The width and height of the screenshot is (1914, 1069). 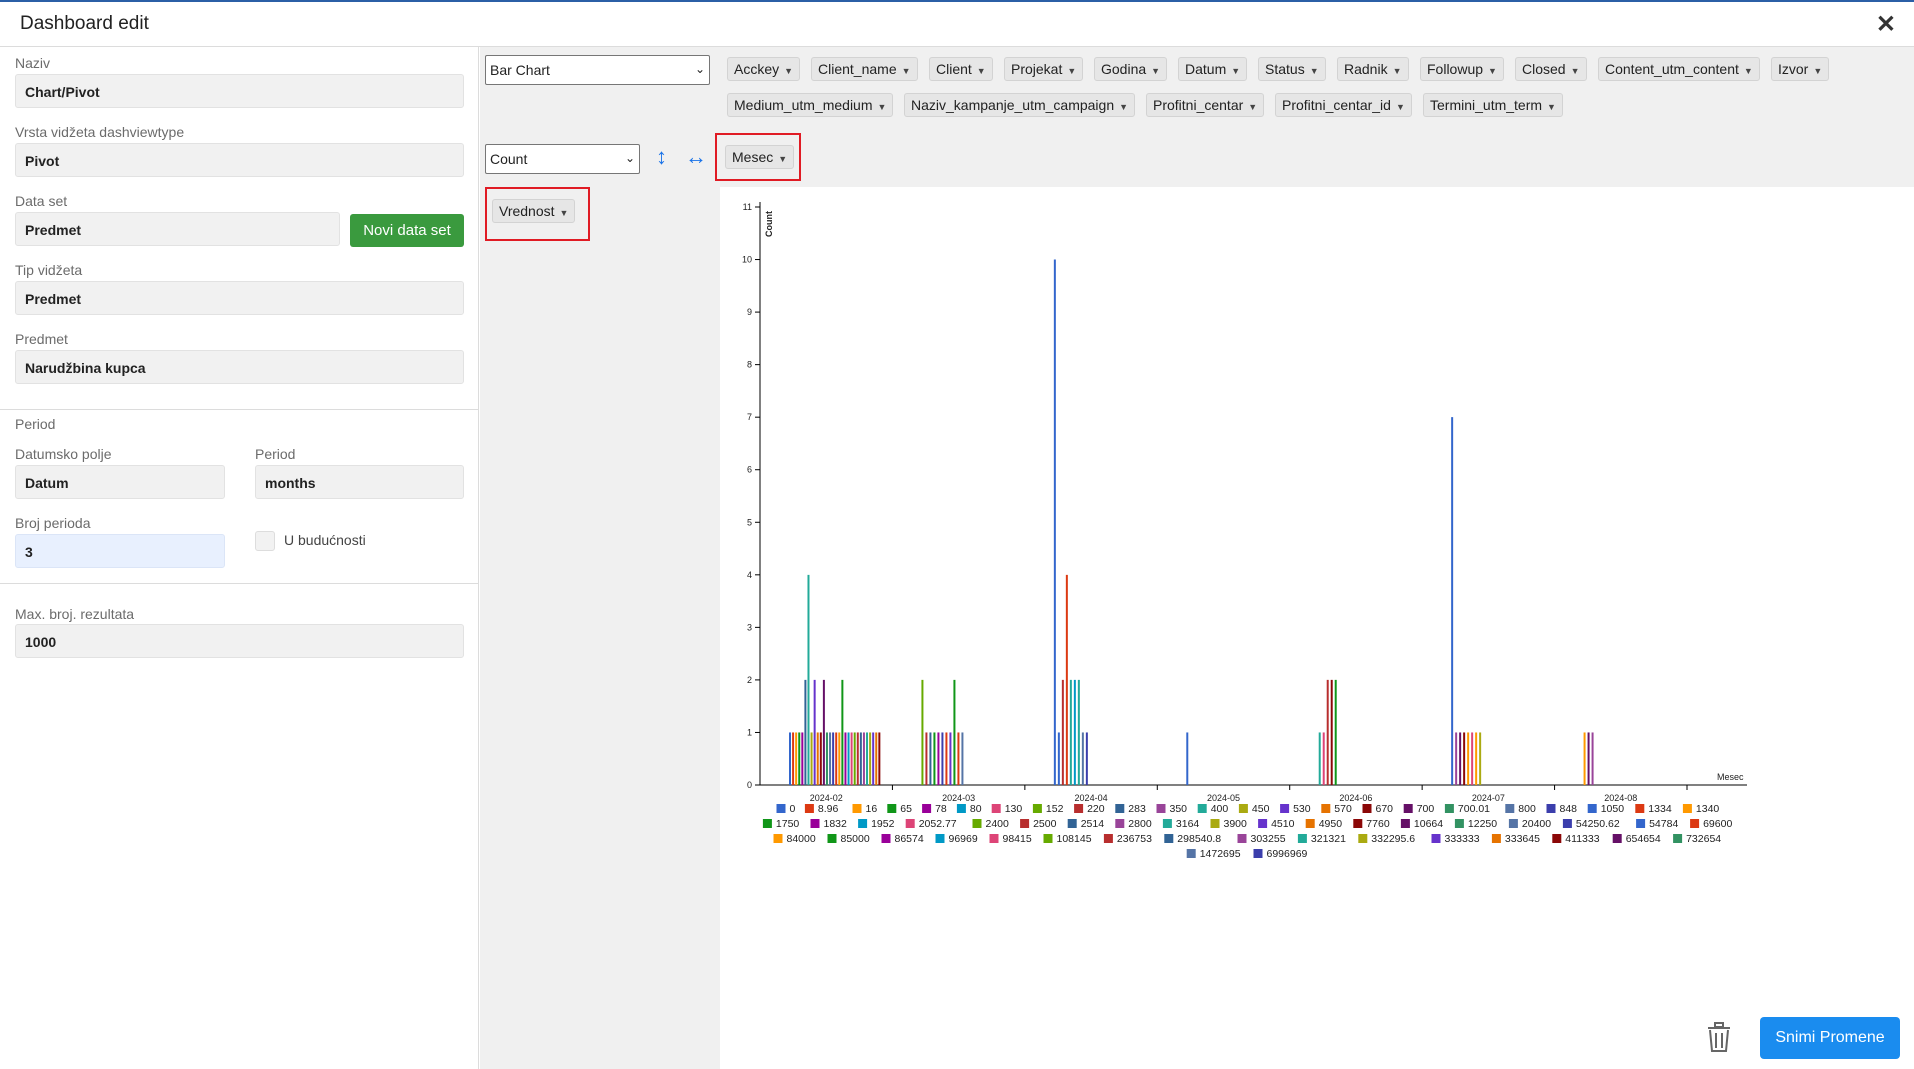 I want to click on legend-label: 108145, so click(x=1074, y=839).